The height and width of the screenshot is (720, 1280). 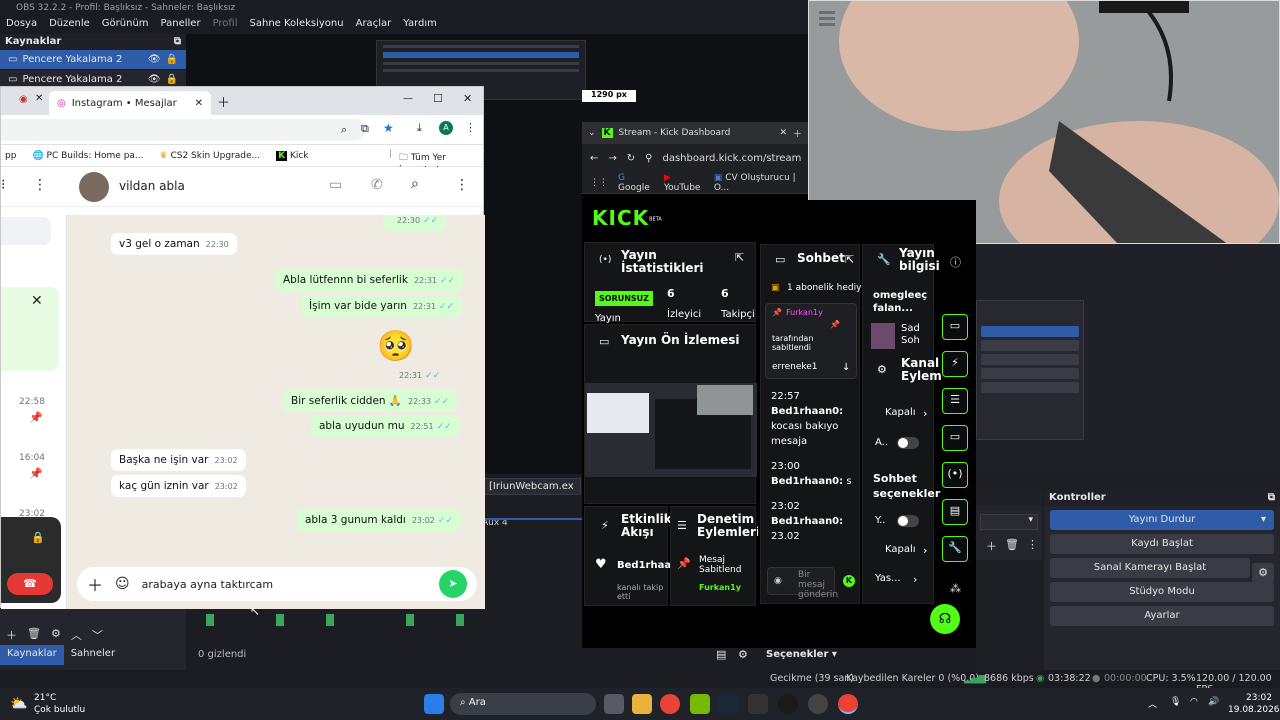 I want to click on start-recording-button: Kaydı Başlat, so click(x=1162, y=544).